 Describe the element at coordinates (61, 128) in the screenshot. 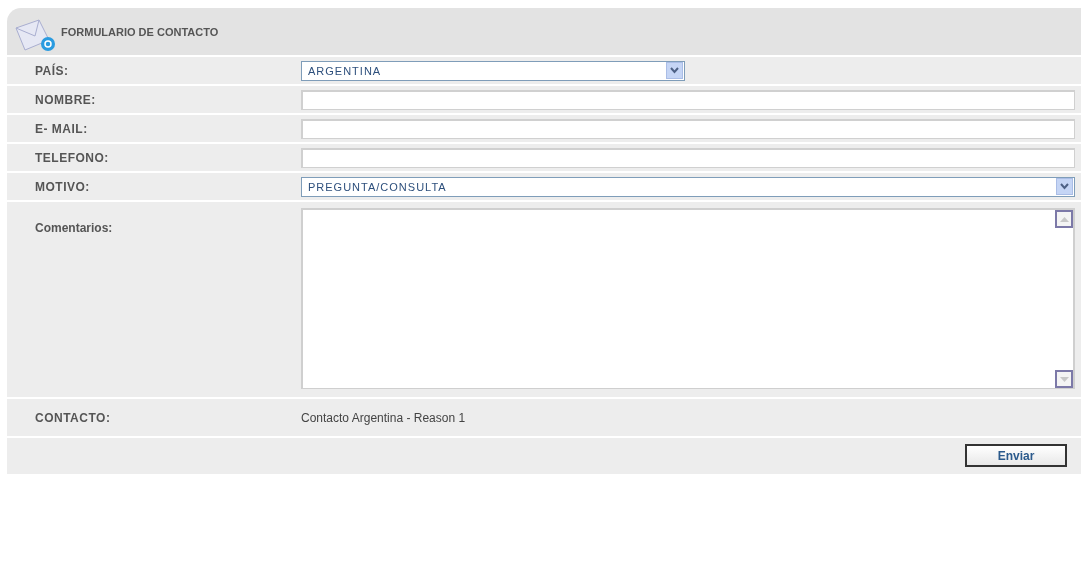

I see `field-label: E- MAIL:` at that location.